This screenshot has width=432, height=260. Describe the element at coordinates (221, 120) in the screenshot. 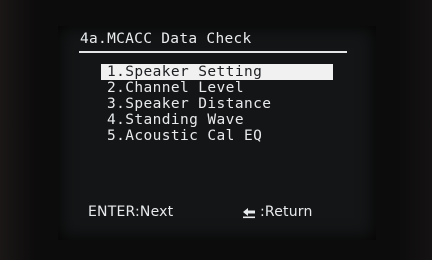

I see `menu-item-standing-wave: 4.Standing Wave` at that location.